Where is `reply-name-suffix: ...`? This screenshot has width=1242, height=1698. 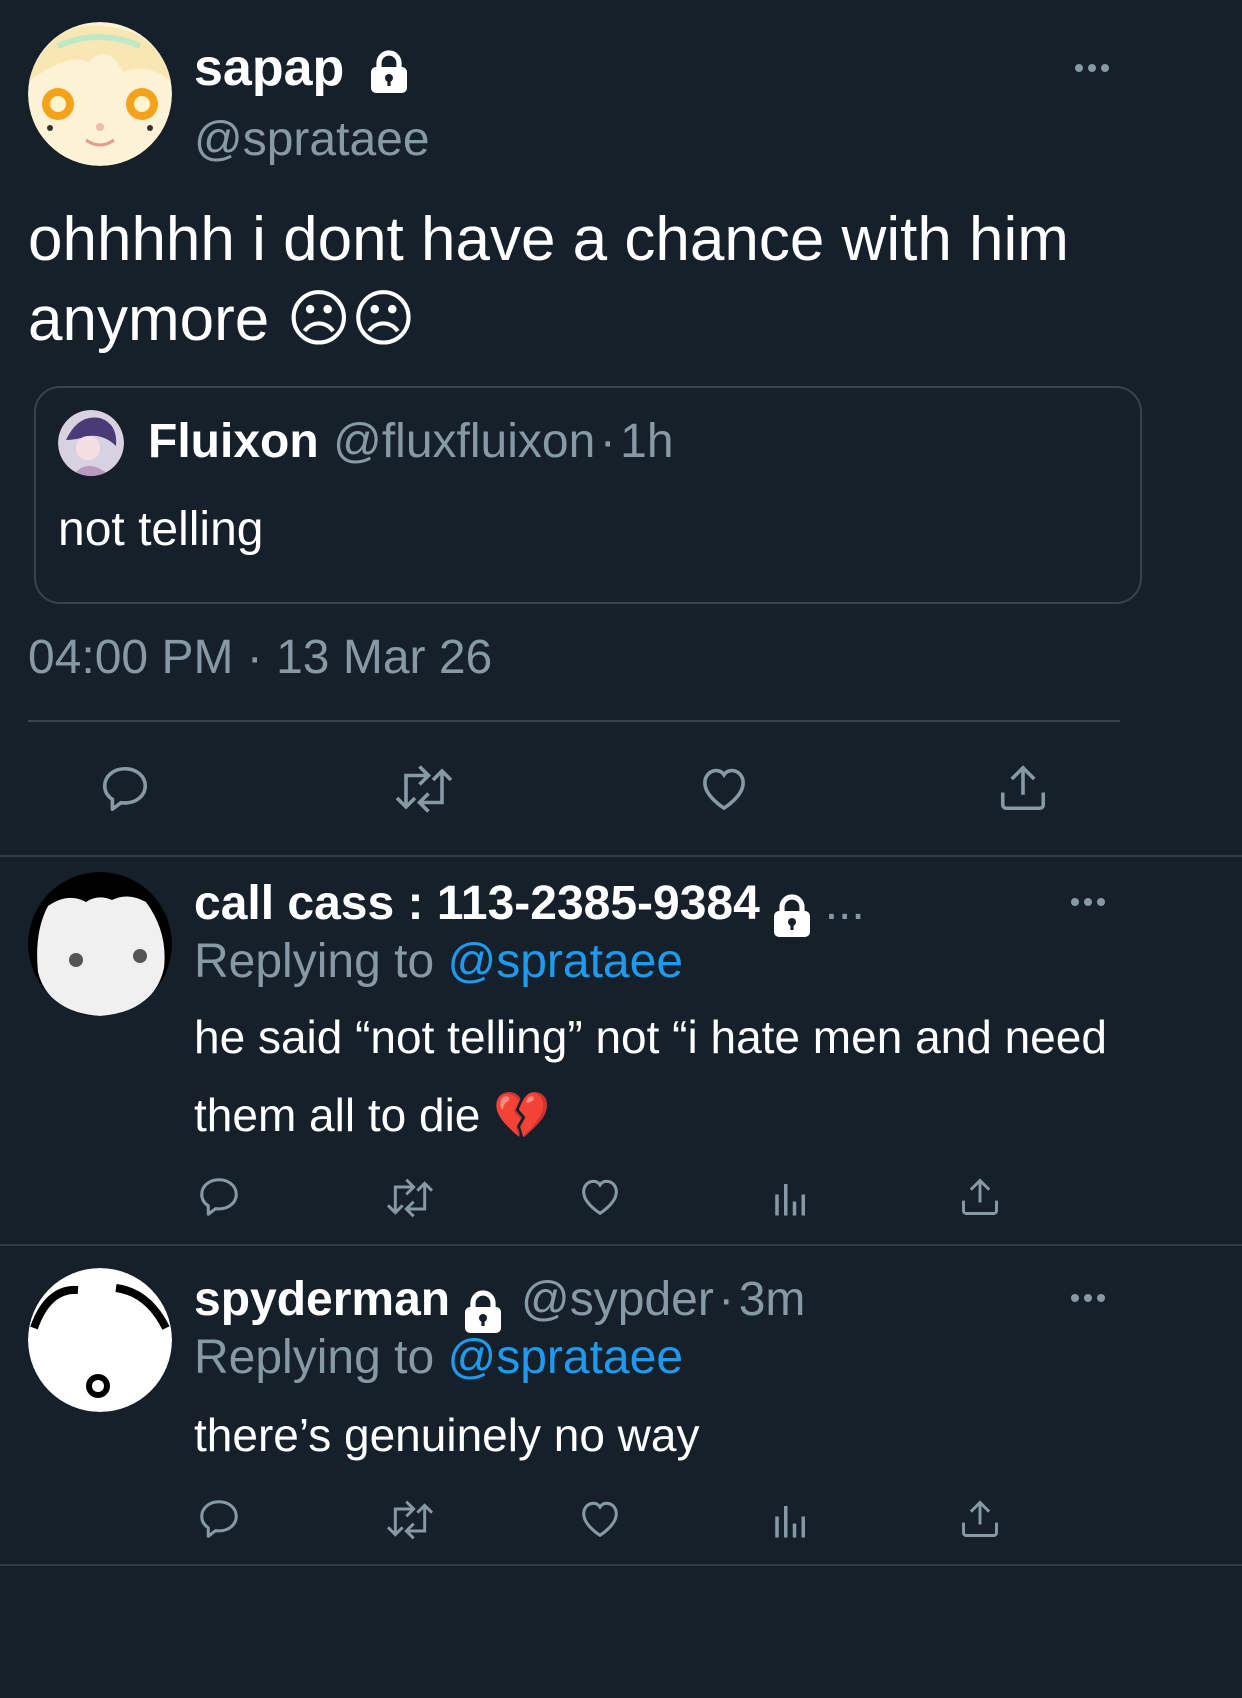 reply-name-suffix: ... is located at coordinates (844, 903).